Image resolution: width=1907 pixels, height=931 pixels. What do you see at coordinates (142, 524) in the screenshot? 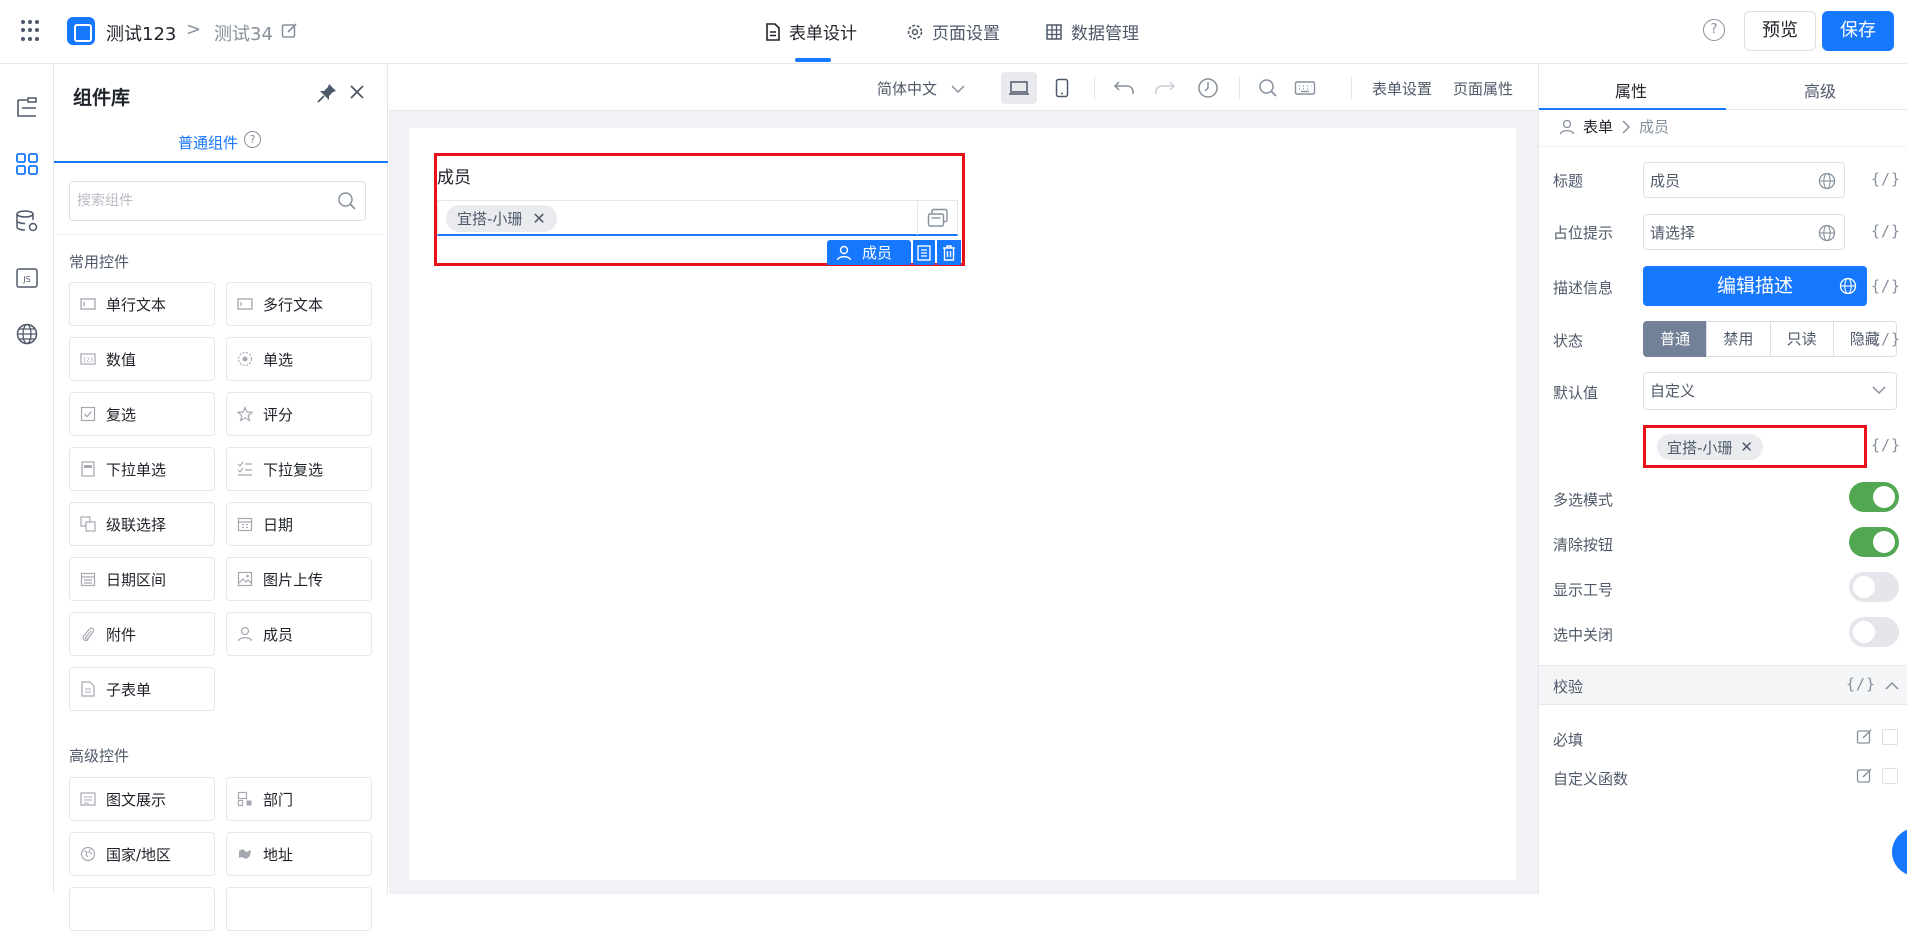
I see `component-cascade: 级联选择` at bounding box center [142, 524].